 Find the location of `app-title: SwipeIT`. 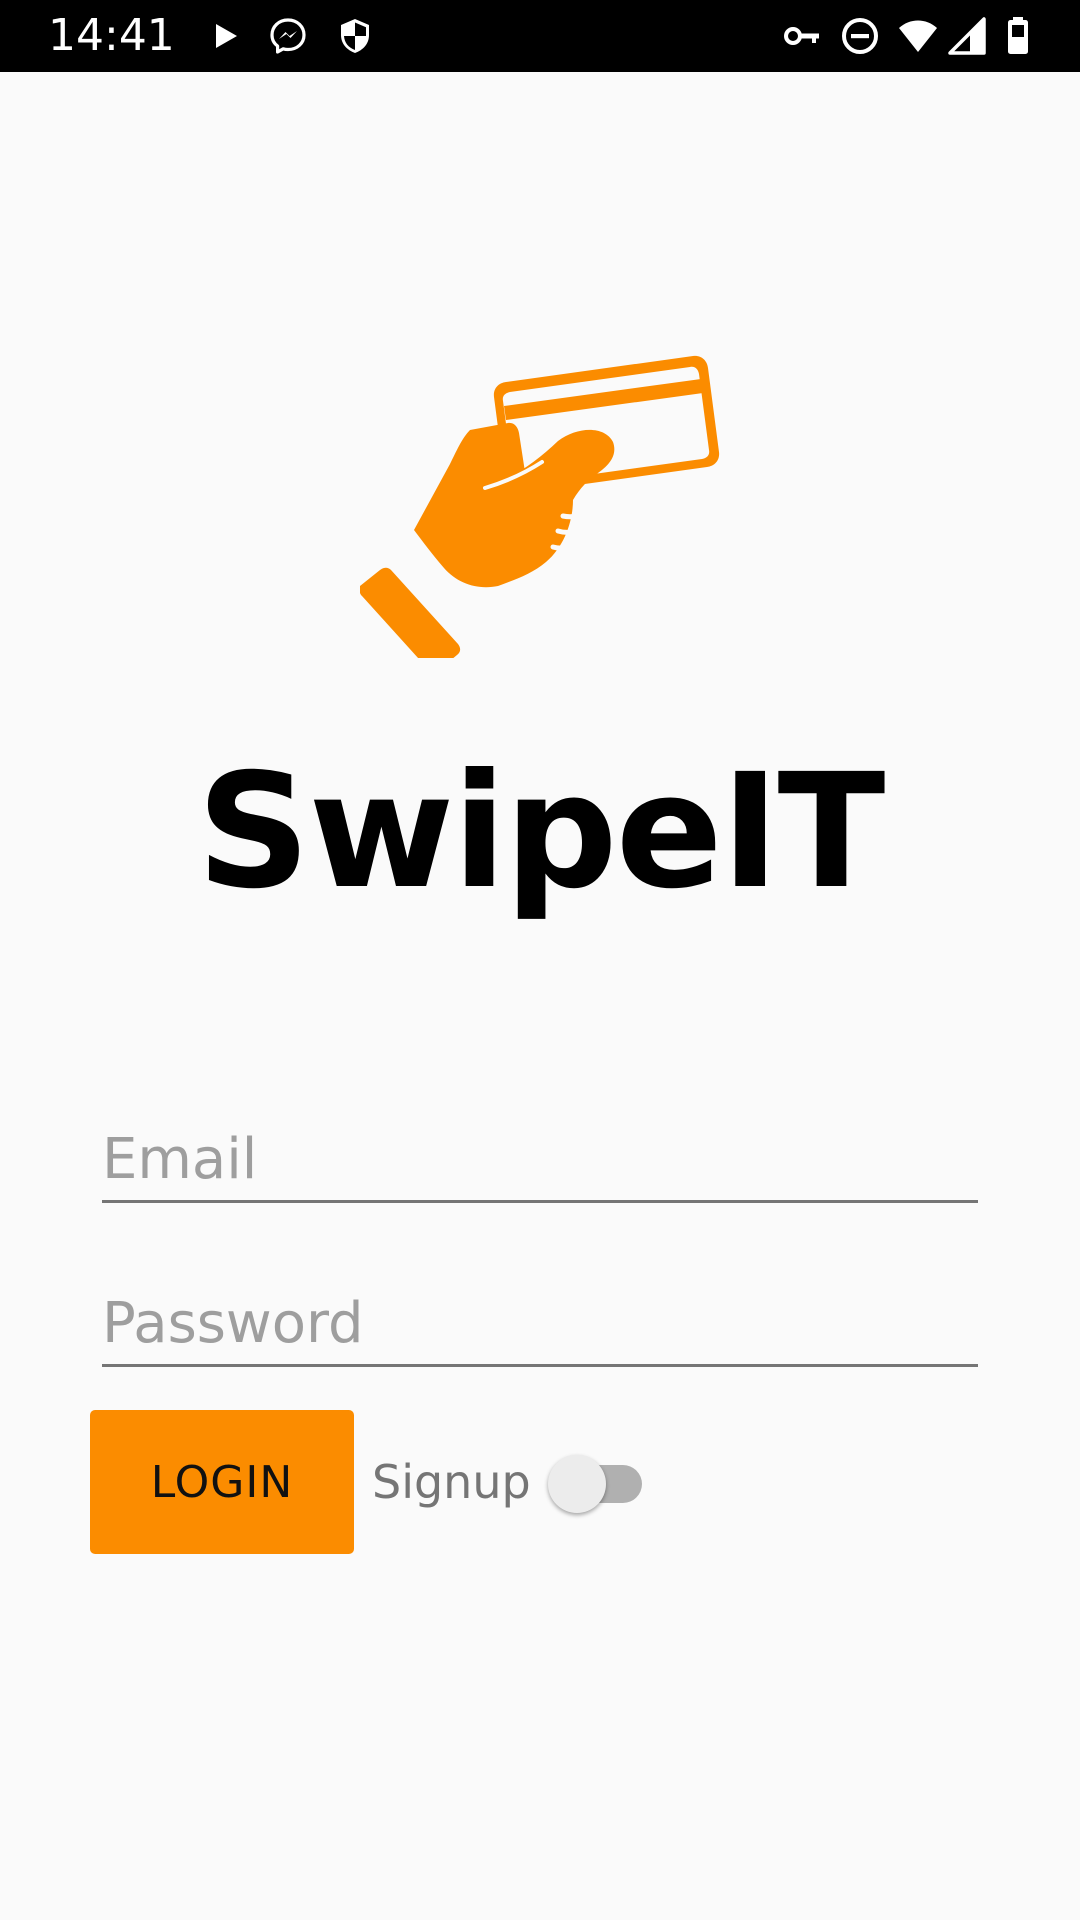

app-title: SwipeIT is located at coordinates (541, 832).